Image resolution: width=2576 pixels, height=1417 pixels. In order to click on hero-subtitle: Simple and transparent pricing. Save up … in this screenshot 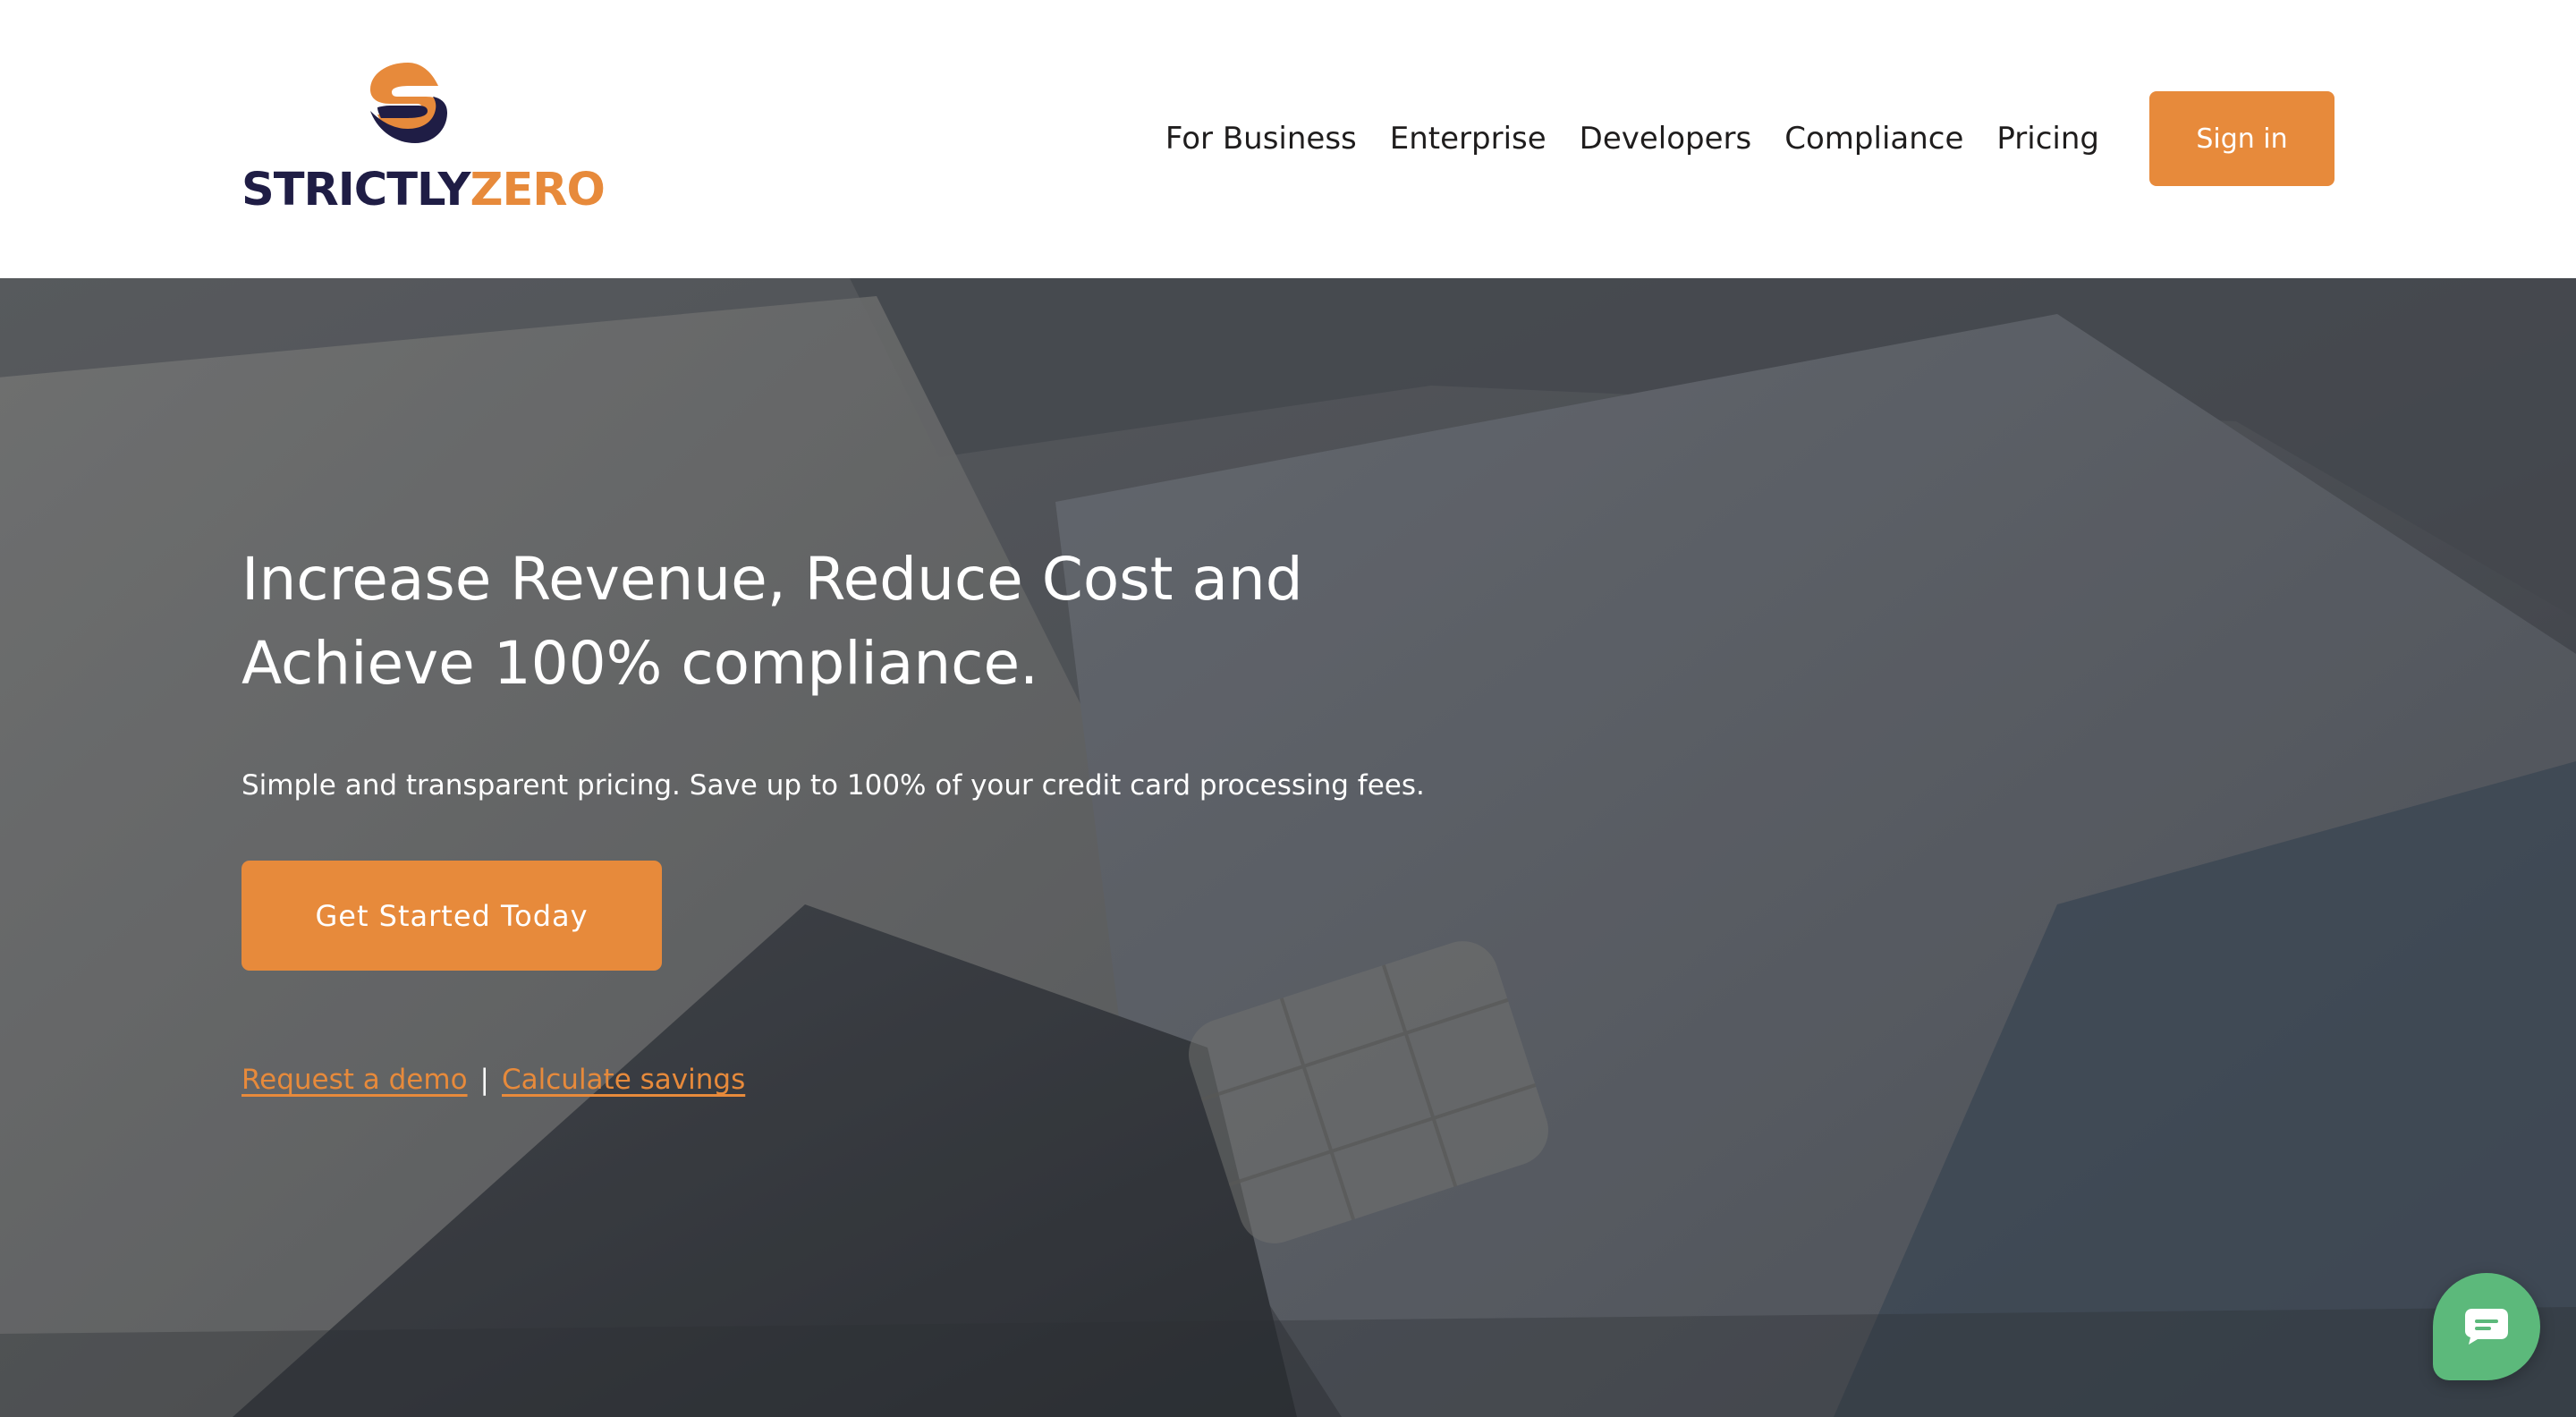, I will do `click(833, 785)`.